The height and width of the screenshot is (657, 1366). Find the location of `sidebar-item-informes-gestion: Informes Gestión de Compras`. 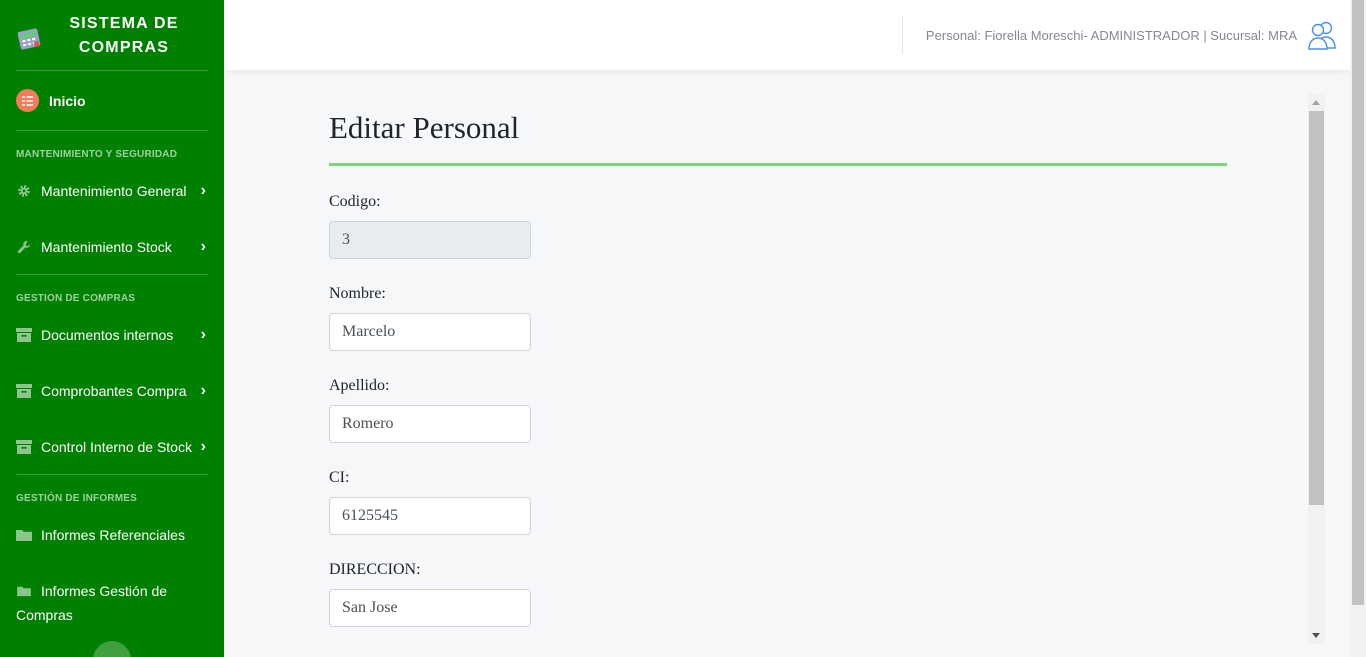

sidebar-item-informes-gestion: Informes Gestión de Compras is located at coordinates (112, 603).